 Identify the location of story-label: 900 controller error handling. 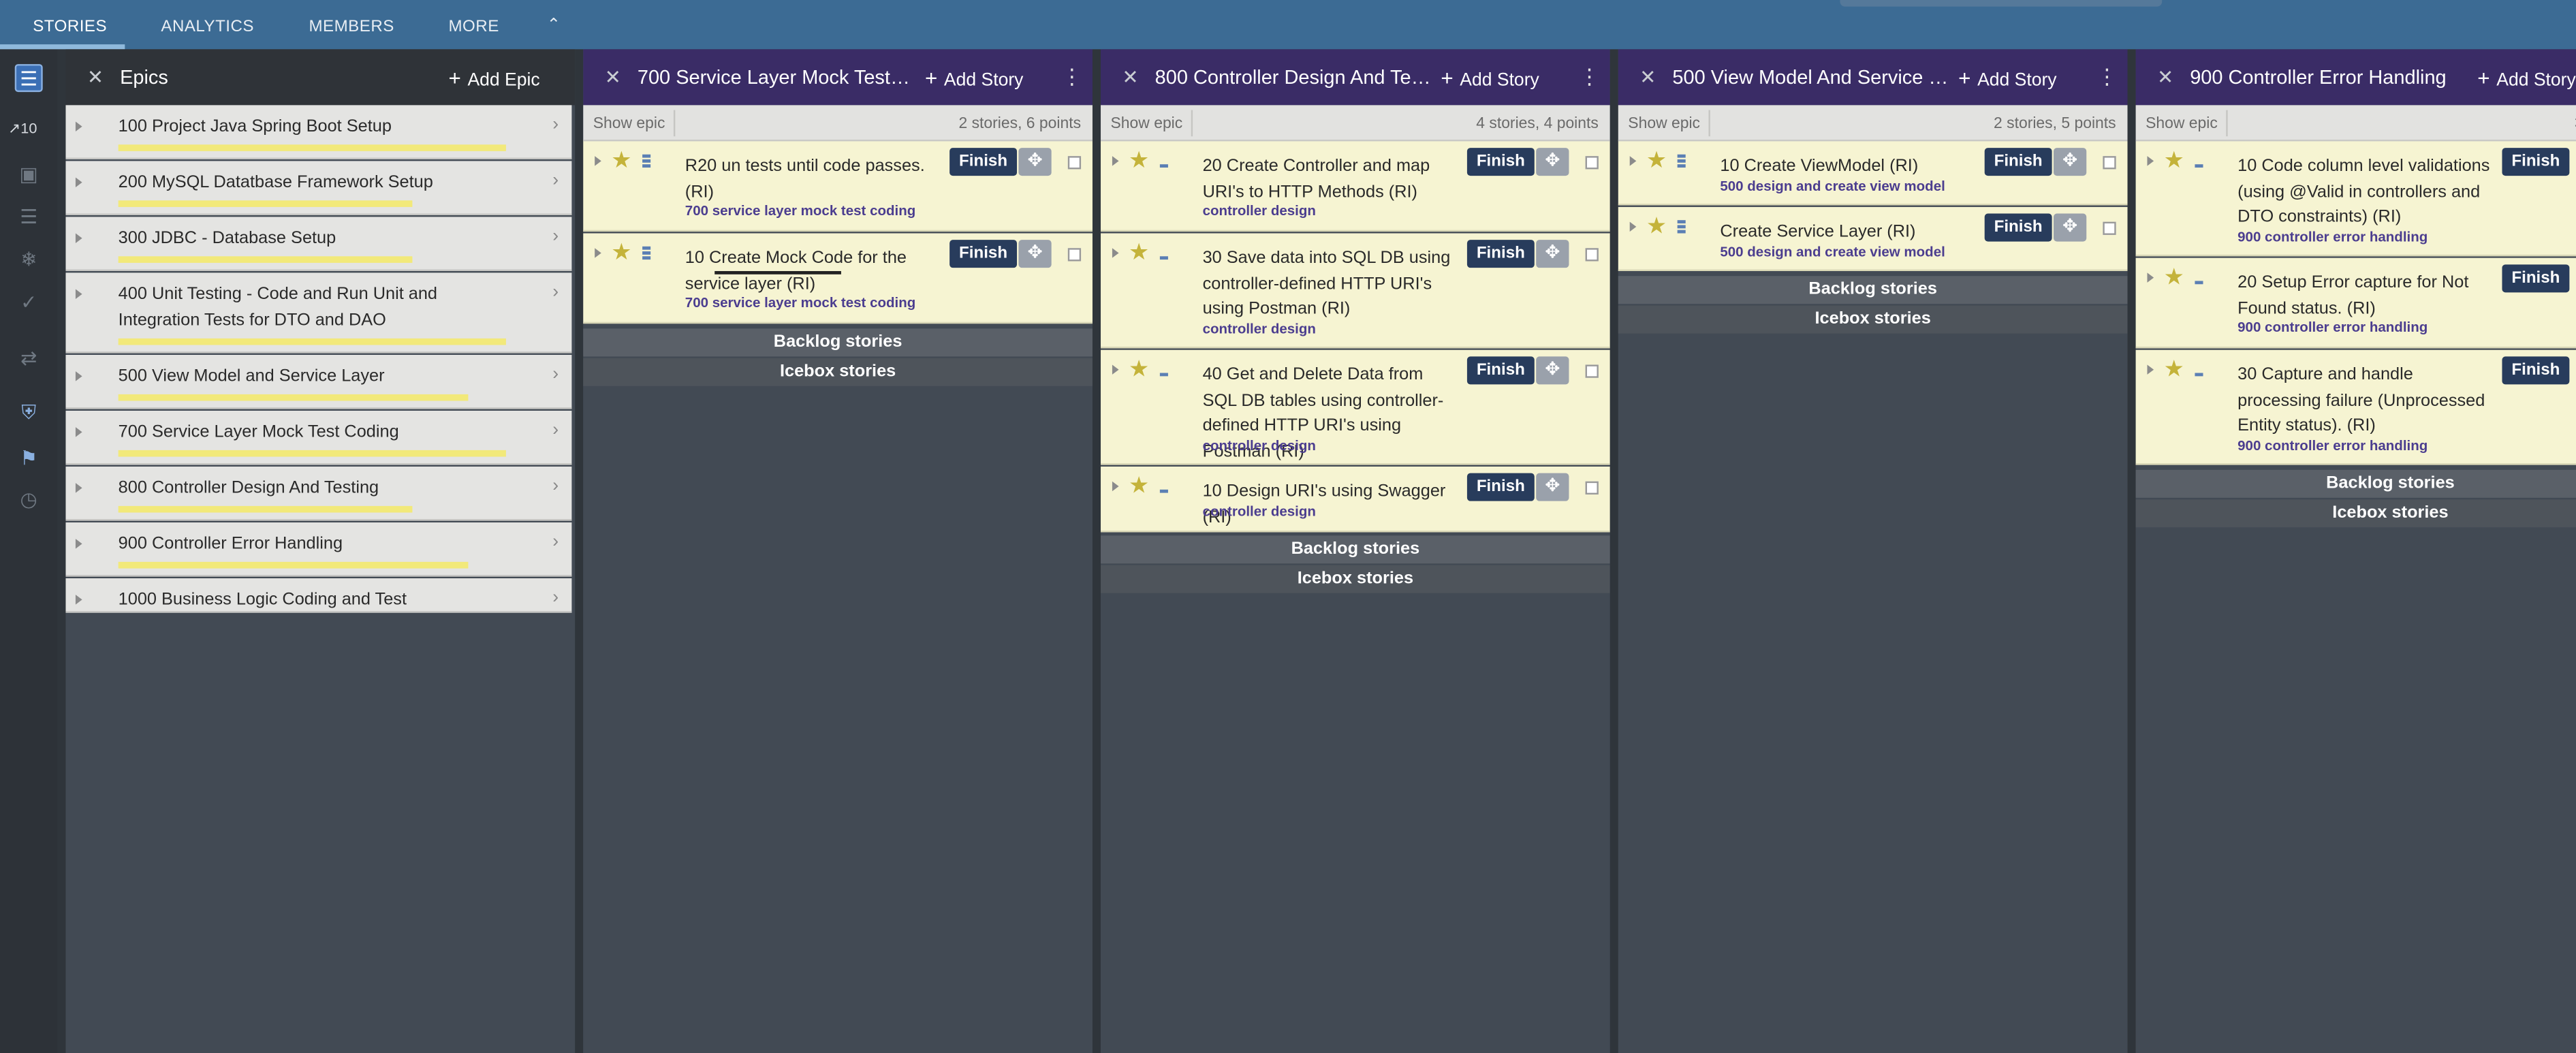
(2332, 327).